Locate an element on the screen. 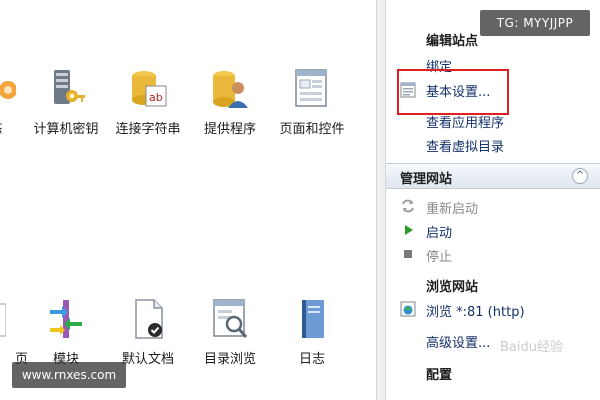 The height and width of the screenshot is (400, 600). logging-icon is located at coordinates (312, 320).